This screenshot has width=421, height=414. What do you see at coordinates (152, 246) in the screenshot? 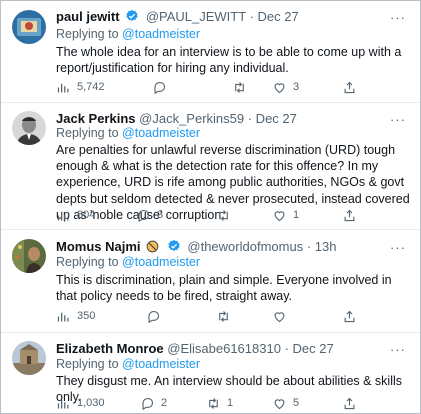
I see `no-symbol-icon` at bounding box center [152, 246].